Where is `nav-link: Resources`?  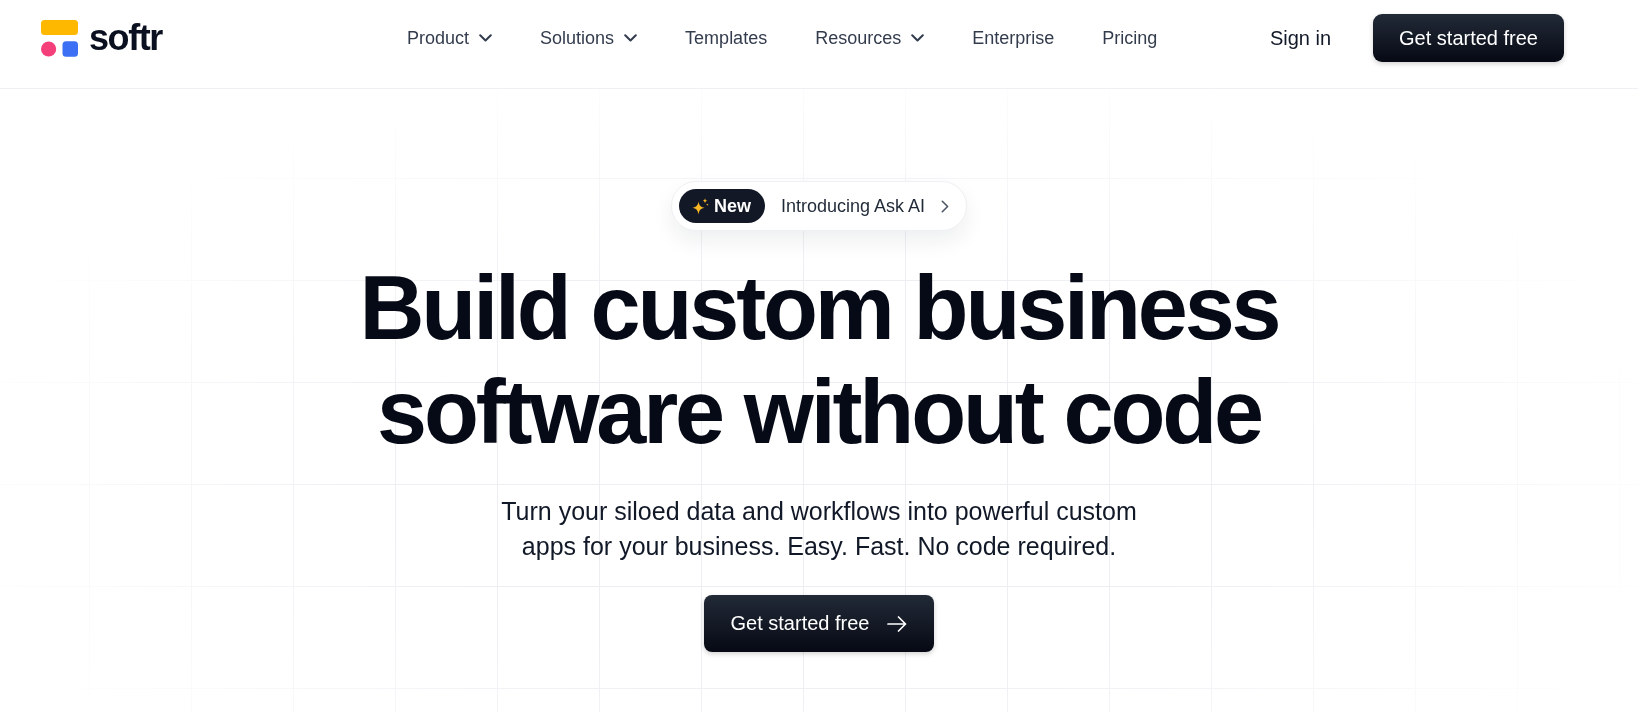 nav-link: Resources is located at coordinates (870, 38).